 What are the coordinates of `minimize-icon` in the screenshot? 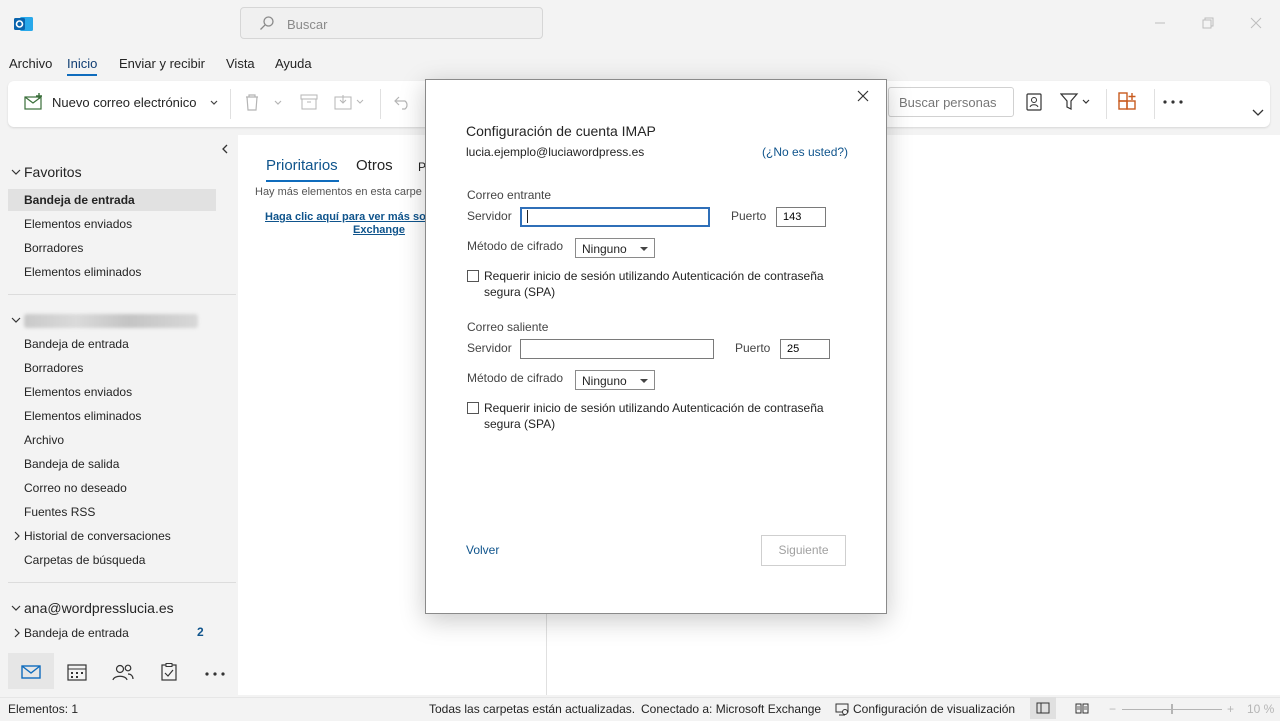 It's located at (1160, 23).